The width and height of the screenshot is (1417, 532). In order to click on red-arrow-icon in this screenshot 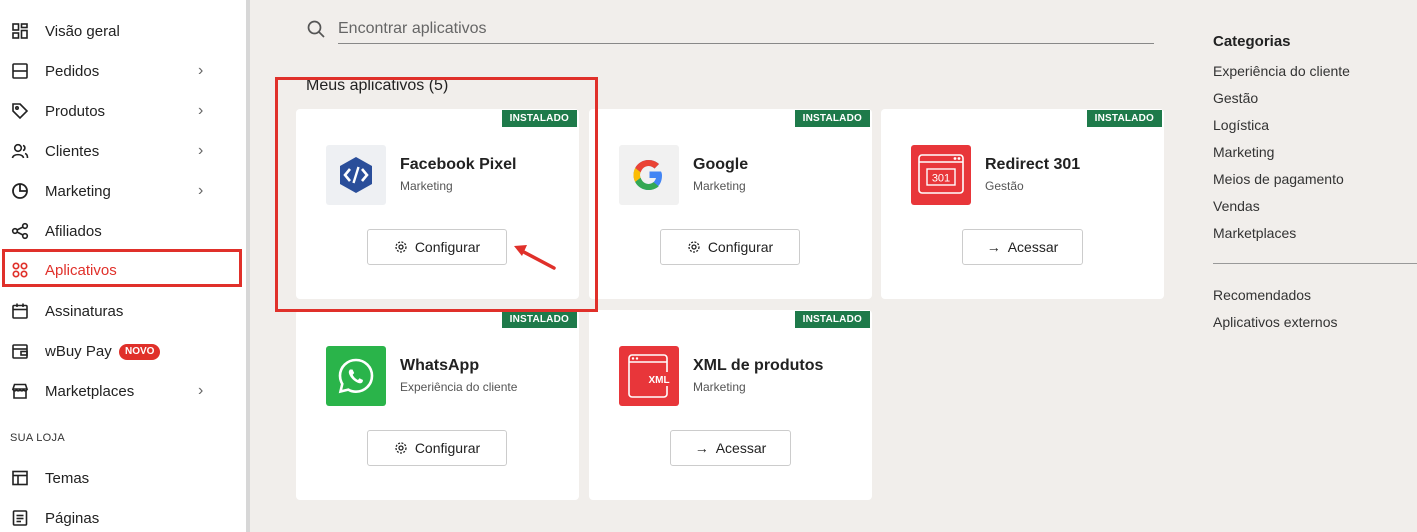, I will do `click(535, 257)`.